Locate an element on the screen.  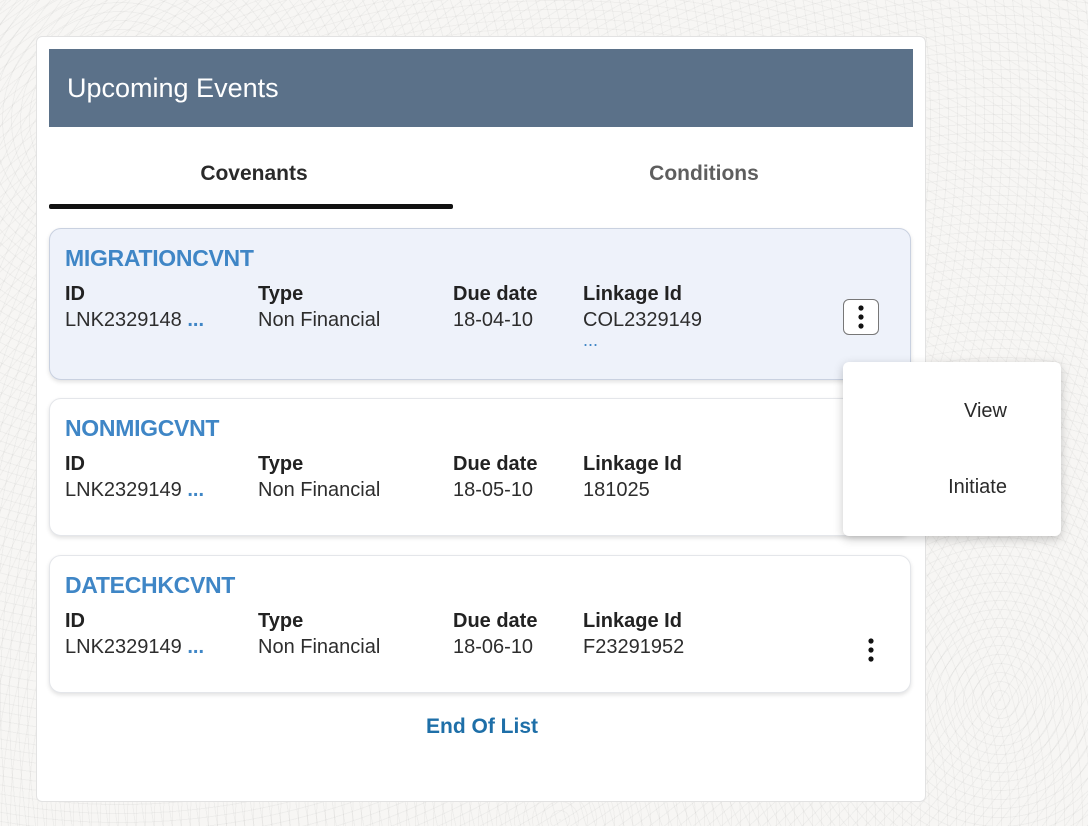
tab-covenants: Covenants is located at coordinates (254, 178).